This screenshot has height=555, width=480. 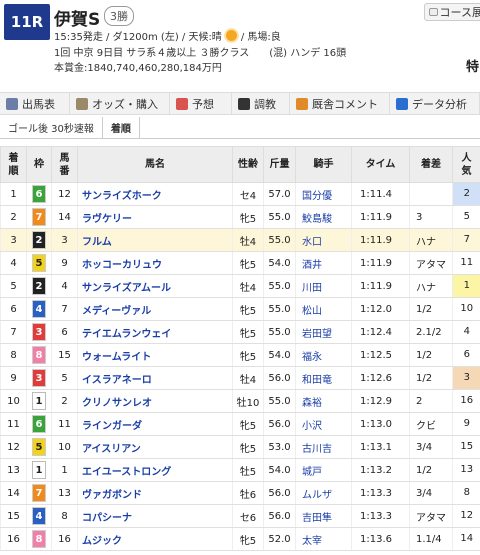 I want to click on nav-tab-4: 厩舎コメント, so click(x=340, y=103).